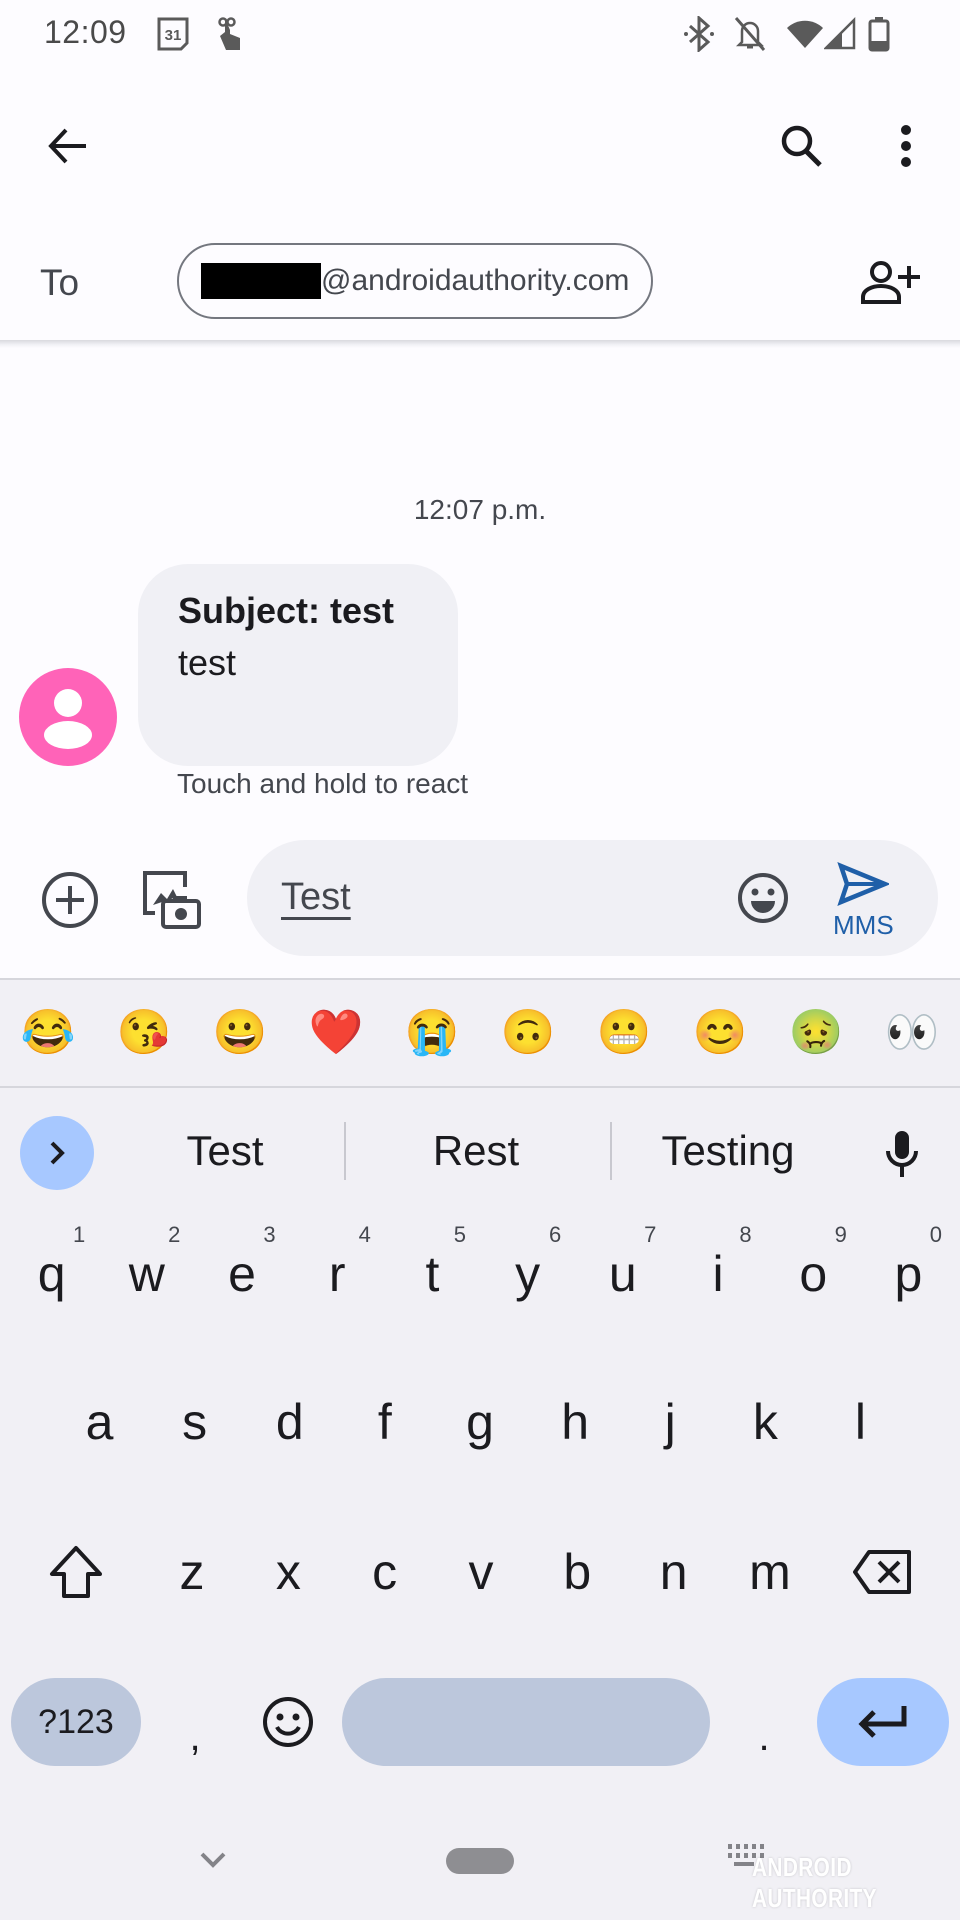 The width and height of the screenshot is (960, 1920). I want to click on key-r: r4, so click(337, 1274).